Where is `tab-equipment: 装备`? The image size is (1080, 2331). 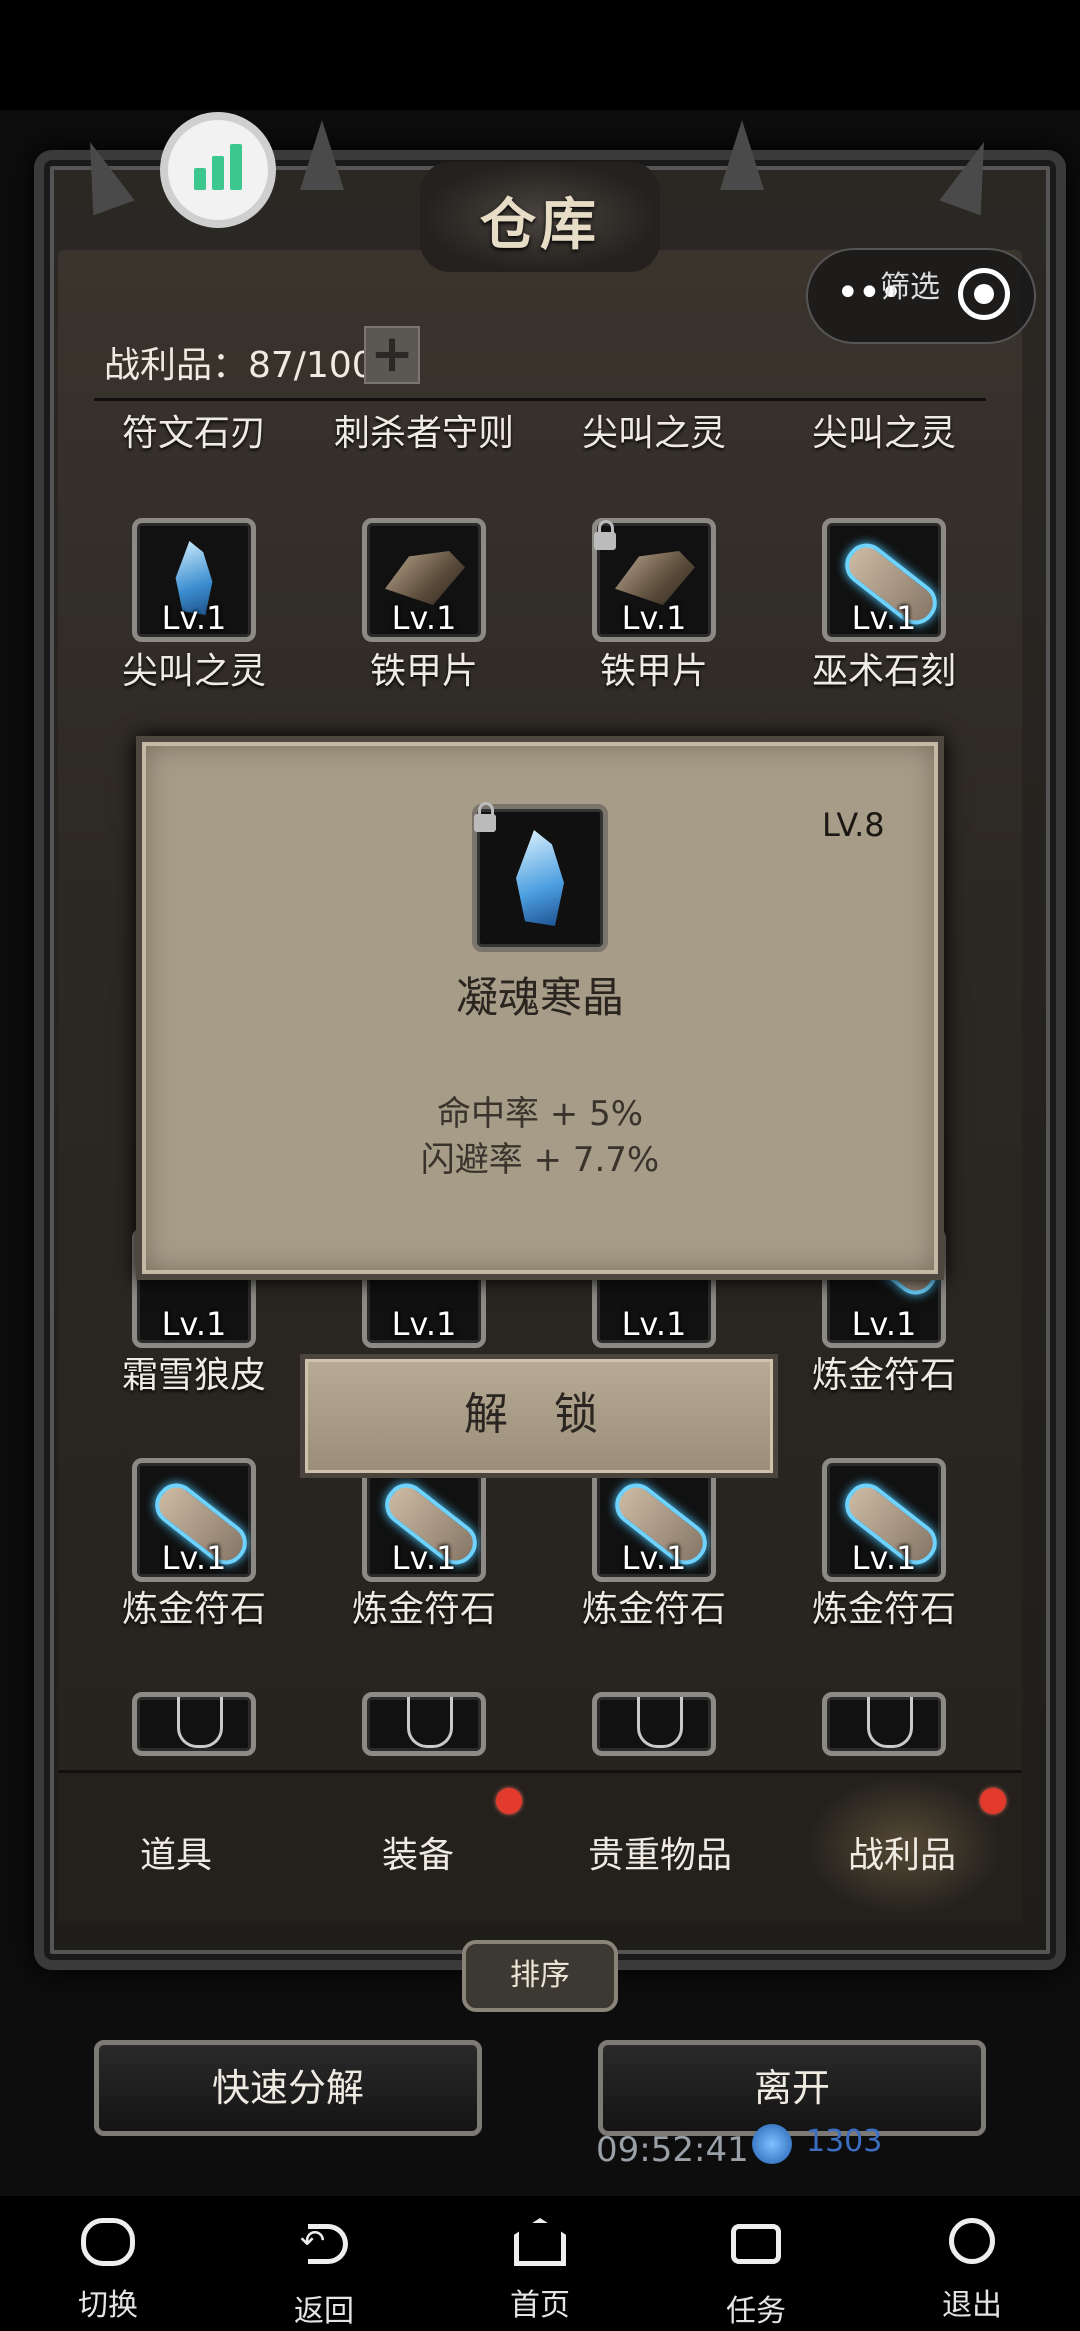 tab-equipment: 装备 is located at coordinates (418, 1852).